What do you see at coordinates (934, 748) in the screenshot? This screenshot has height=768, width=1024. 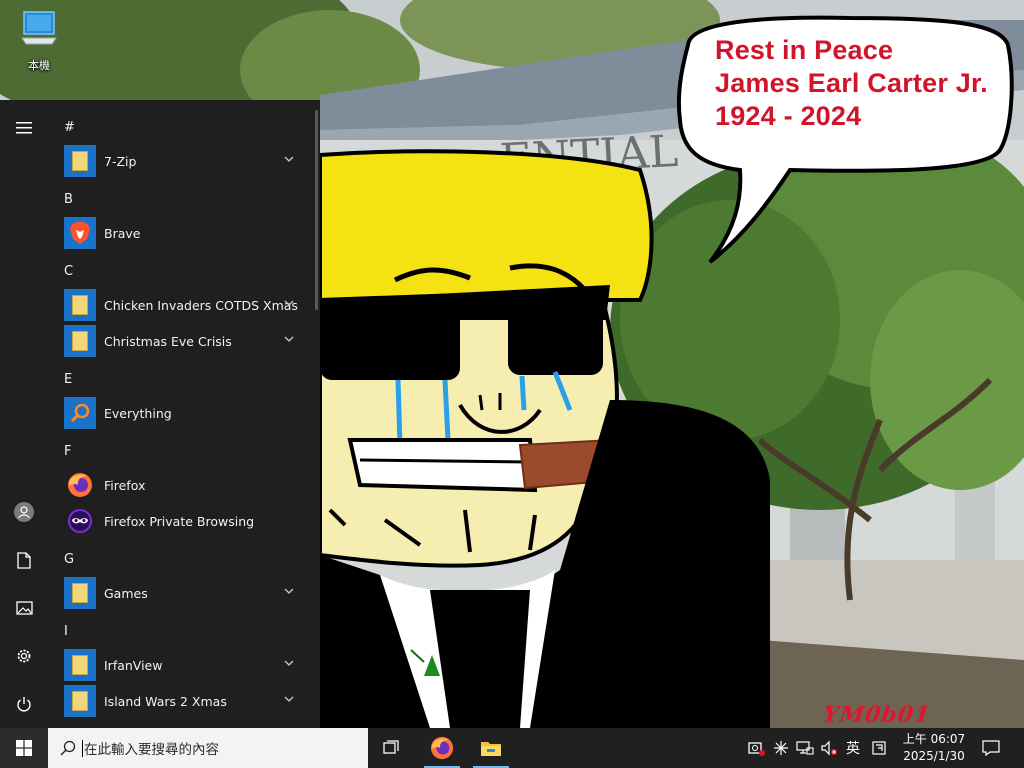 I see `taskbar-clock: 上午 06:07 2025/1/30` at bounding box center [934, 748].